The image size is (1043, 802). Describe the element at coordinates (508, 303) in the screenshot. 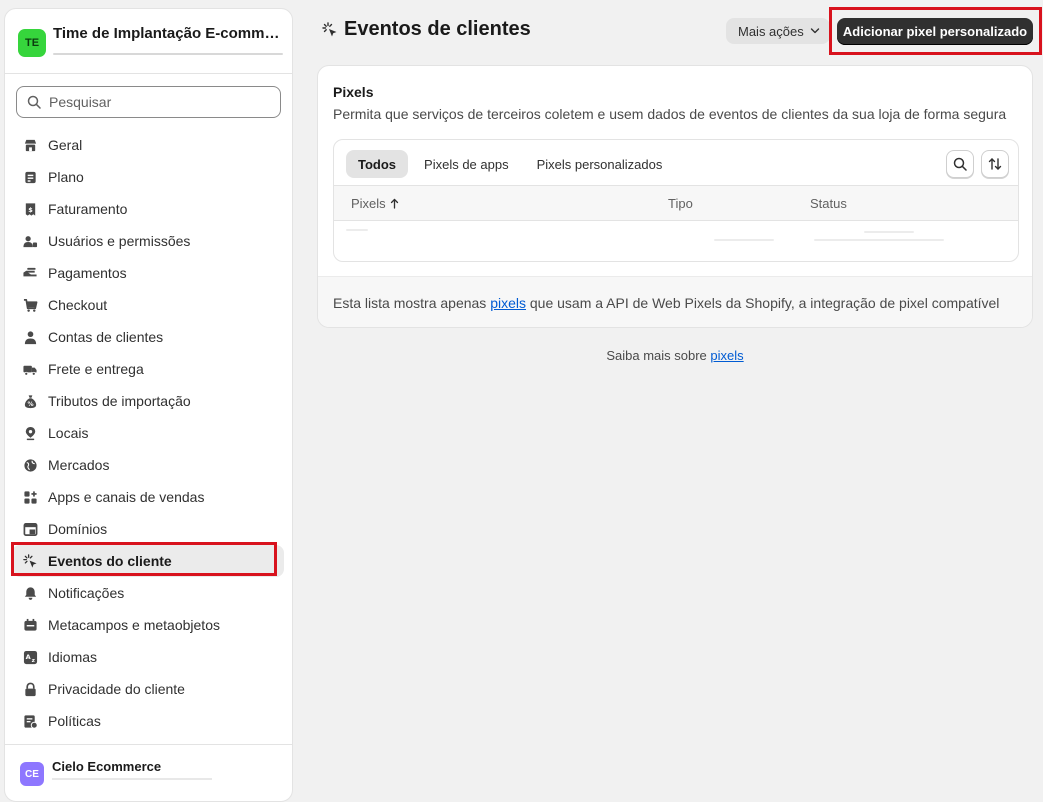

I see `pixels-link: pixels` at that location.